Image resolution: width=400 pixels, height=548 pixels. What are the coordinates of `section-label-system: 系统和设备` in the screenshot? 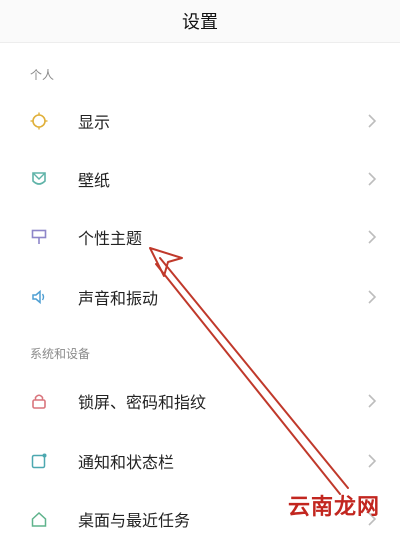 It's located at (60, 354).